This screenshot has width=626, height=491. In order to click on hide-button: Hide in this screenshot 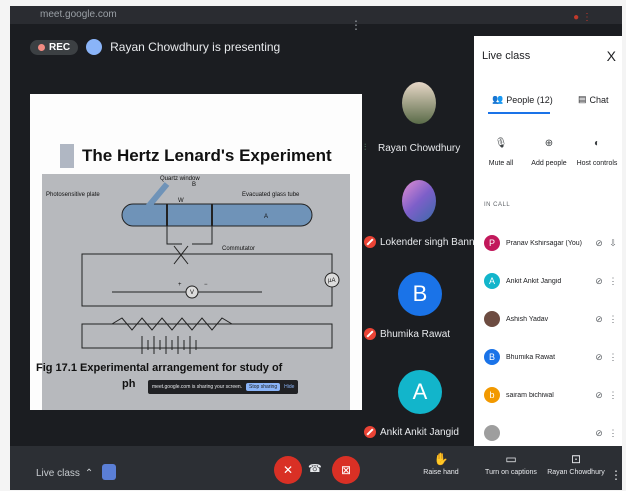, I will do `click(289, 387)`.